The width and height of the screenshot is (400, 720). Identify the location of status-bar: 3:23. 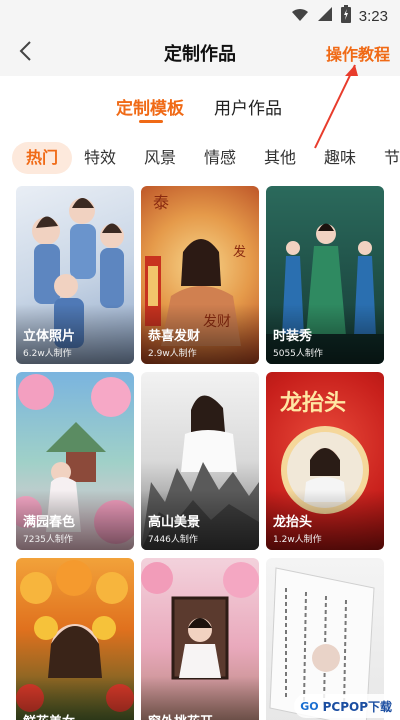
(200, 15).